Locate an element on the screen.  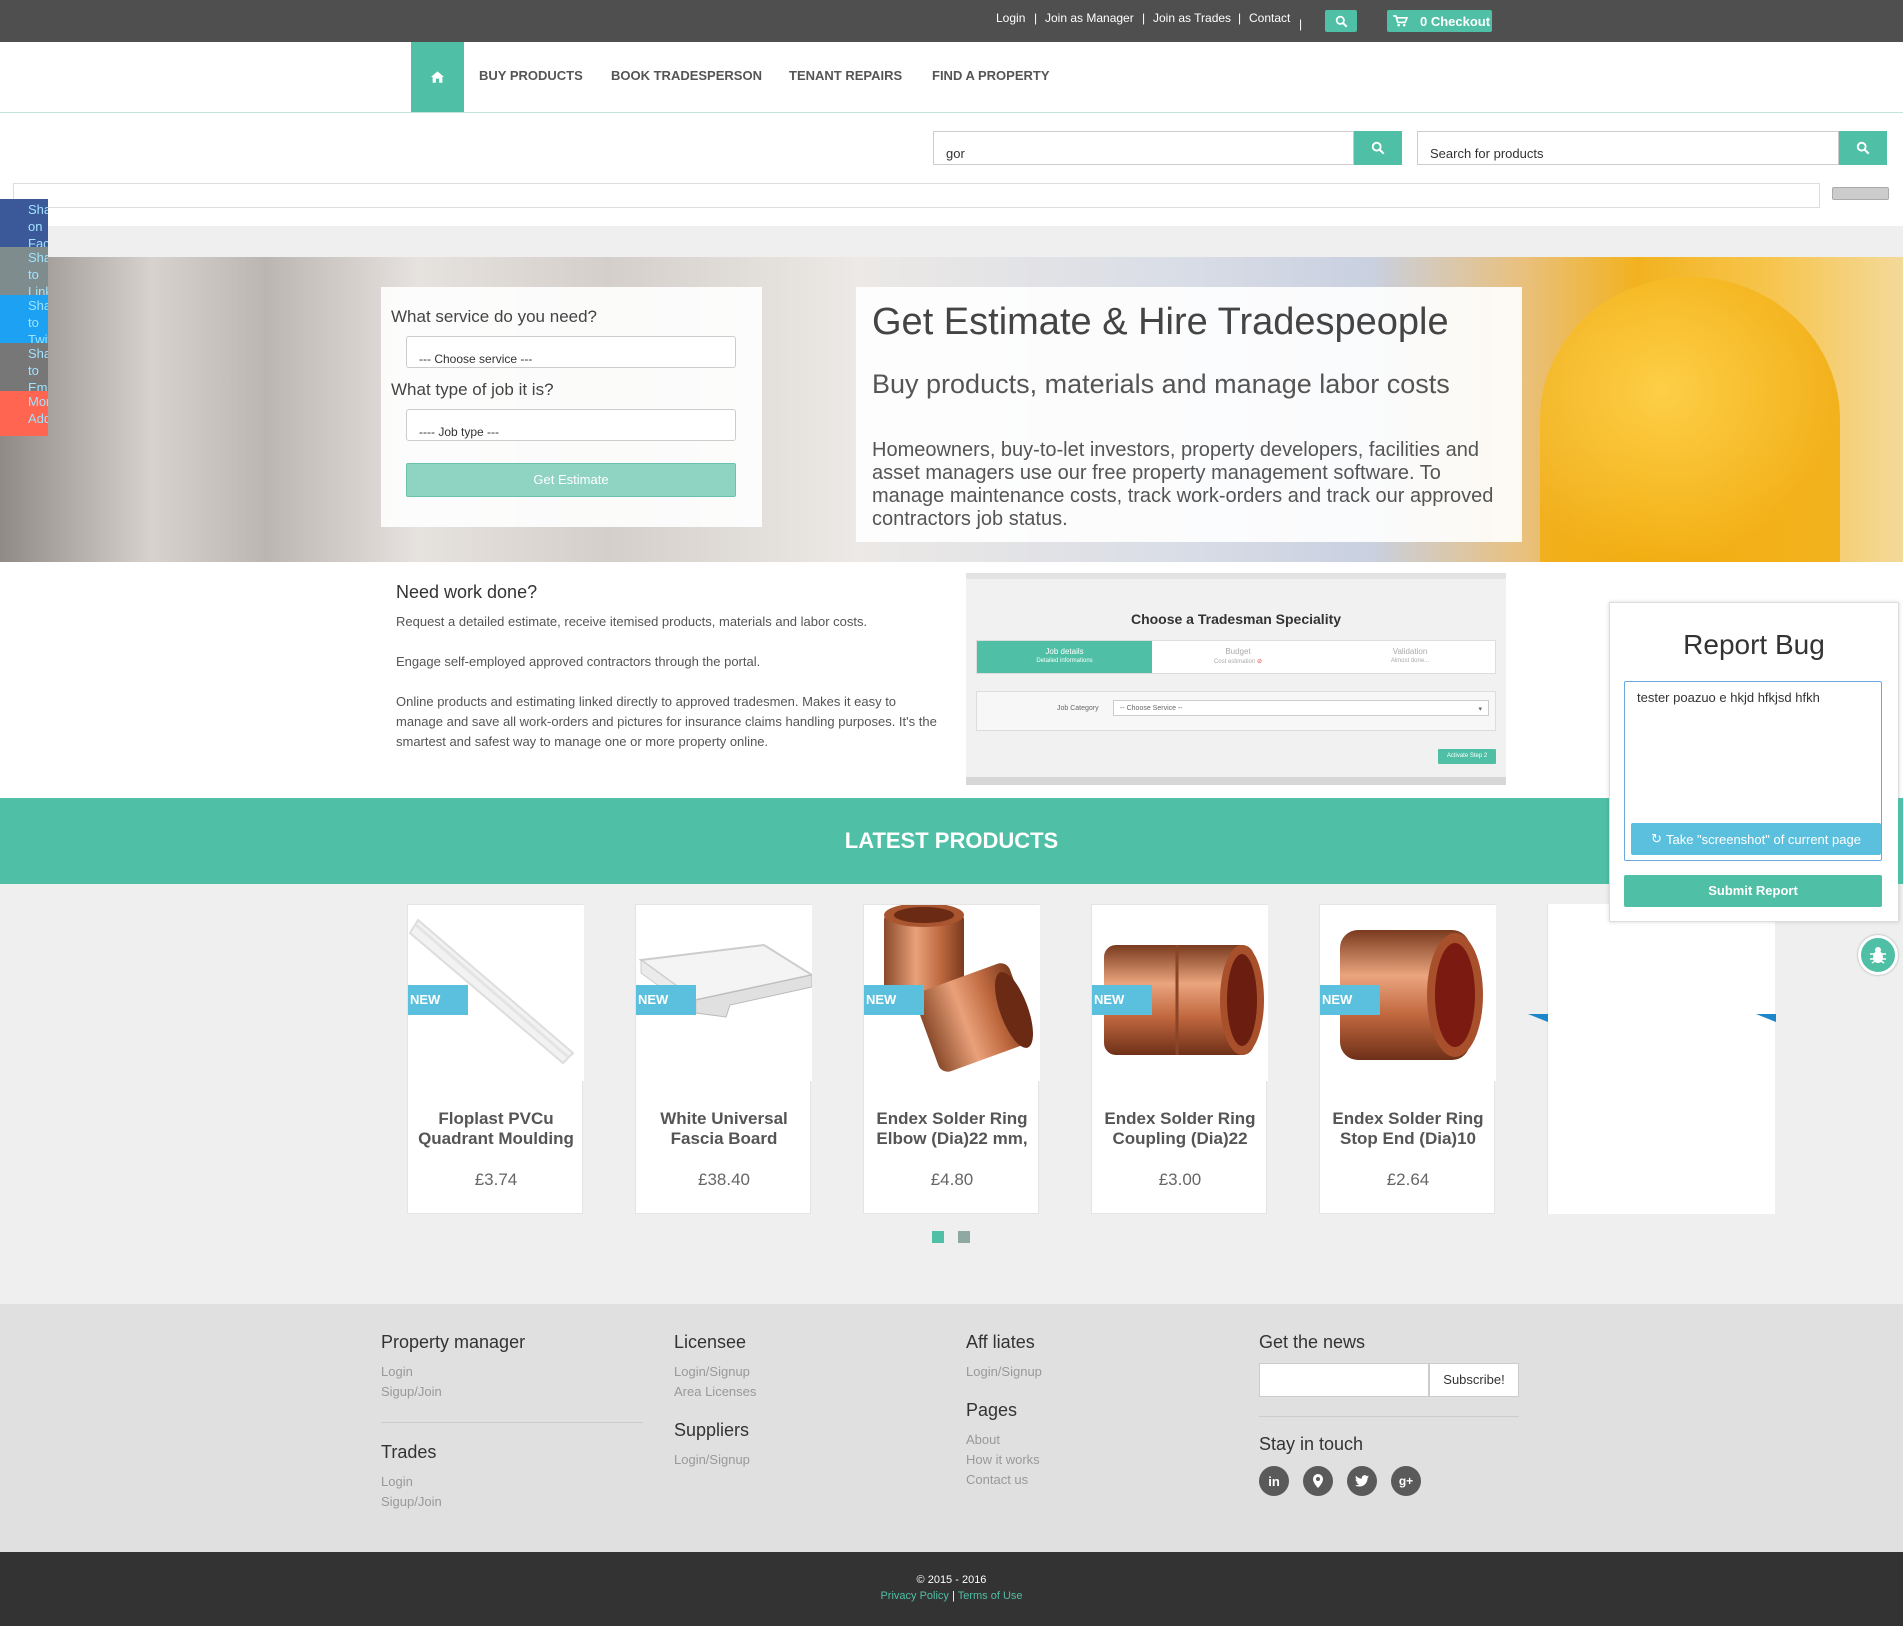
main-search-input: gor is located at coordinates (1143, 148).